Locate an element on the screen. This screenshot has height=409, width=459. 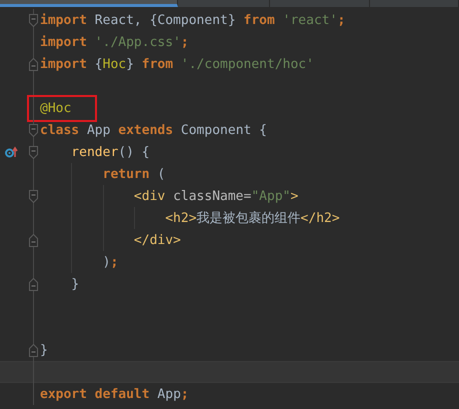
code-line: <div className="App"> is located at coordinates (215, 196).